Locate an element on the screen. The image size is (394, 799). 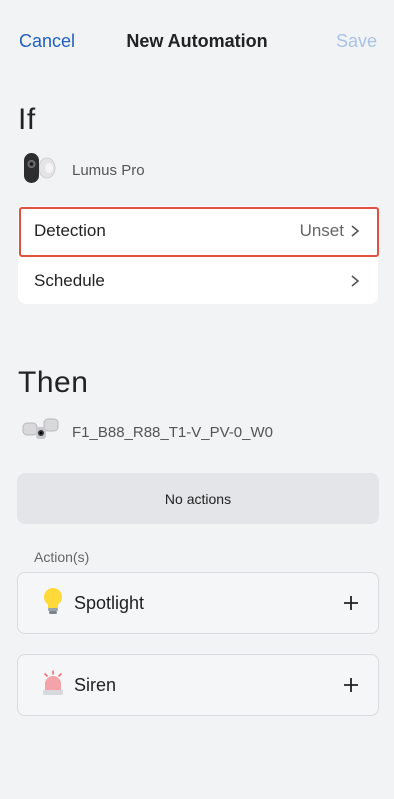
add-spotlight-icon is located at coordinates (351, 603).